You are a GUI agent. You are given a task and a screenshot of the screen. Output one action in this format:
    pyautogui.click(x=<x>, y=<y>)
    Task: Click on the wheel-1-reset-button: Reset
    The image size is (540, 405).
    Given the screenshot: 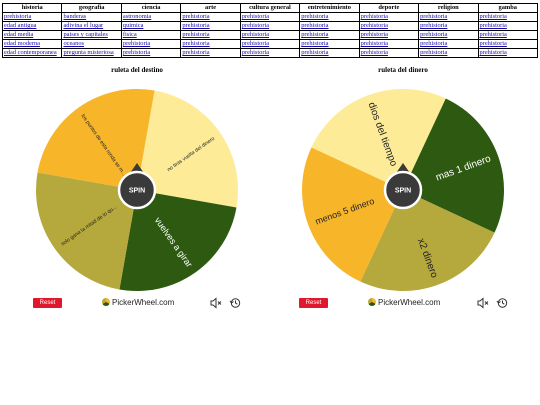 What is the action you would take?
    pyautogui.click(x=47, y=303)
    